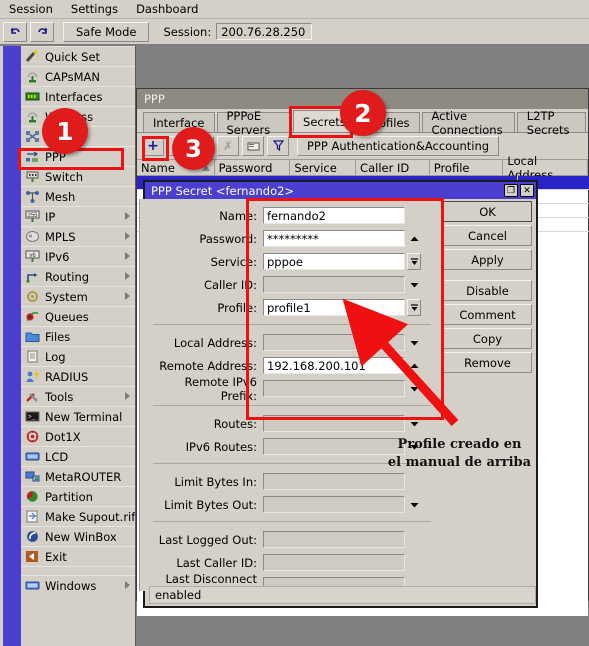 The width and height of the screenshot is (589, 646). Describe the element at coordinates (459, 462) in the screenshot. I see `annotation-note-line2: el manual de arriba` at that location.